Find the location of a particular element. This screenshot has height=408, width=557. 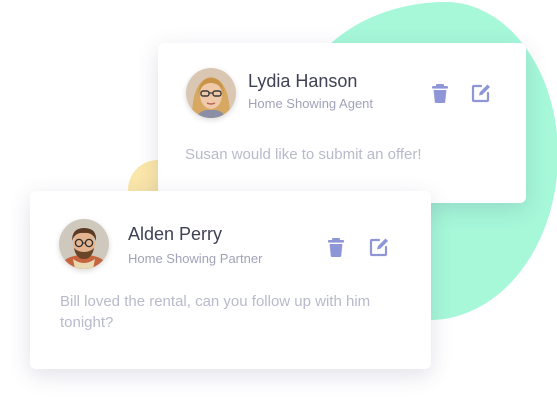

sender-role: Home Showing Agent is located at coordinates (311, 103).